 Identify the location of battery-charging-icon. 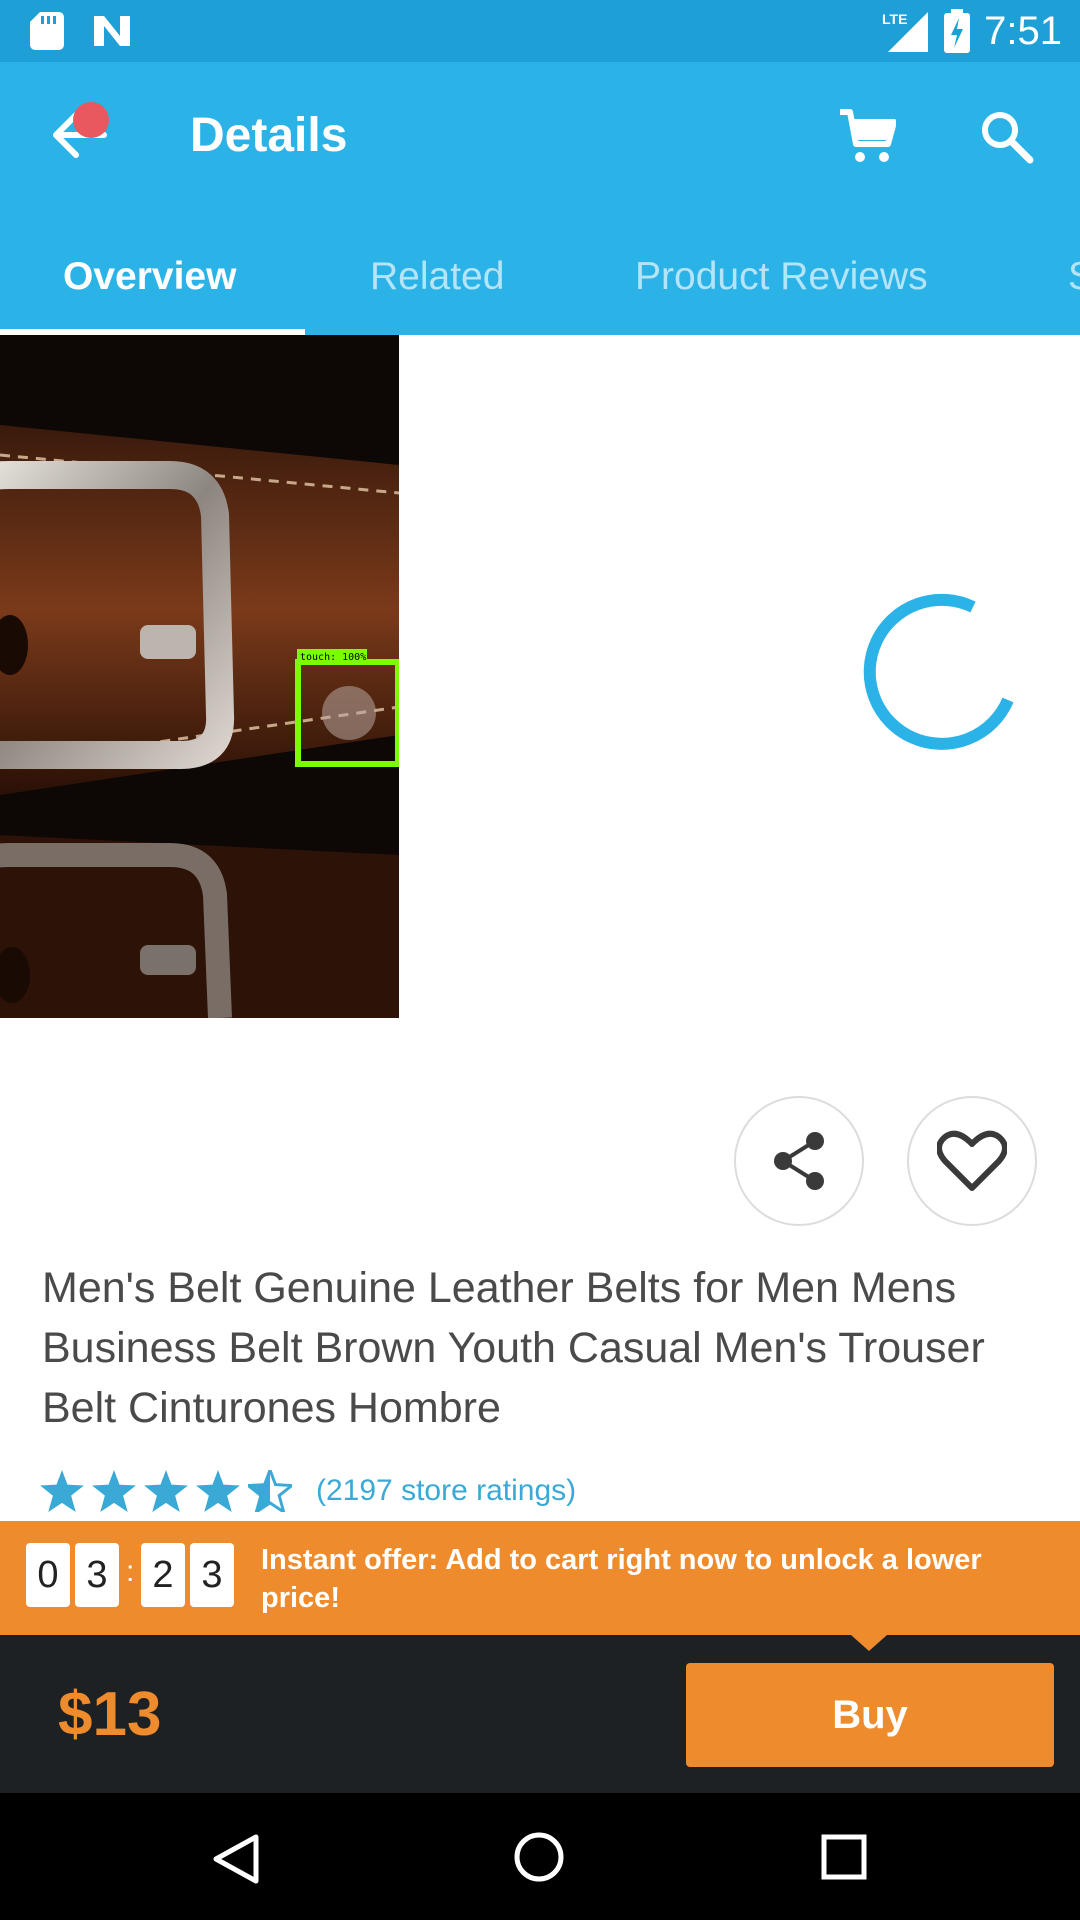
(957, 31).